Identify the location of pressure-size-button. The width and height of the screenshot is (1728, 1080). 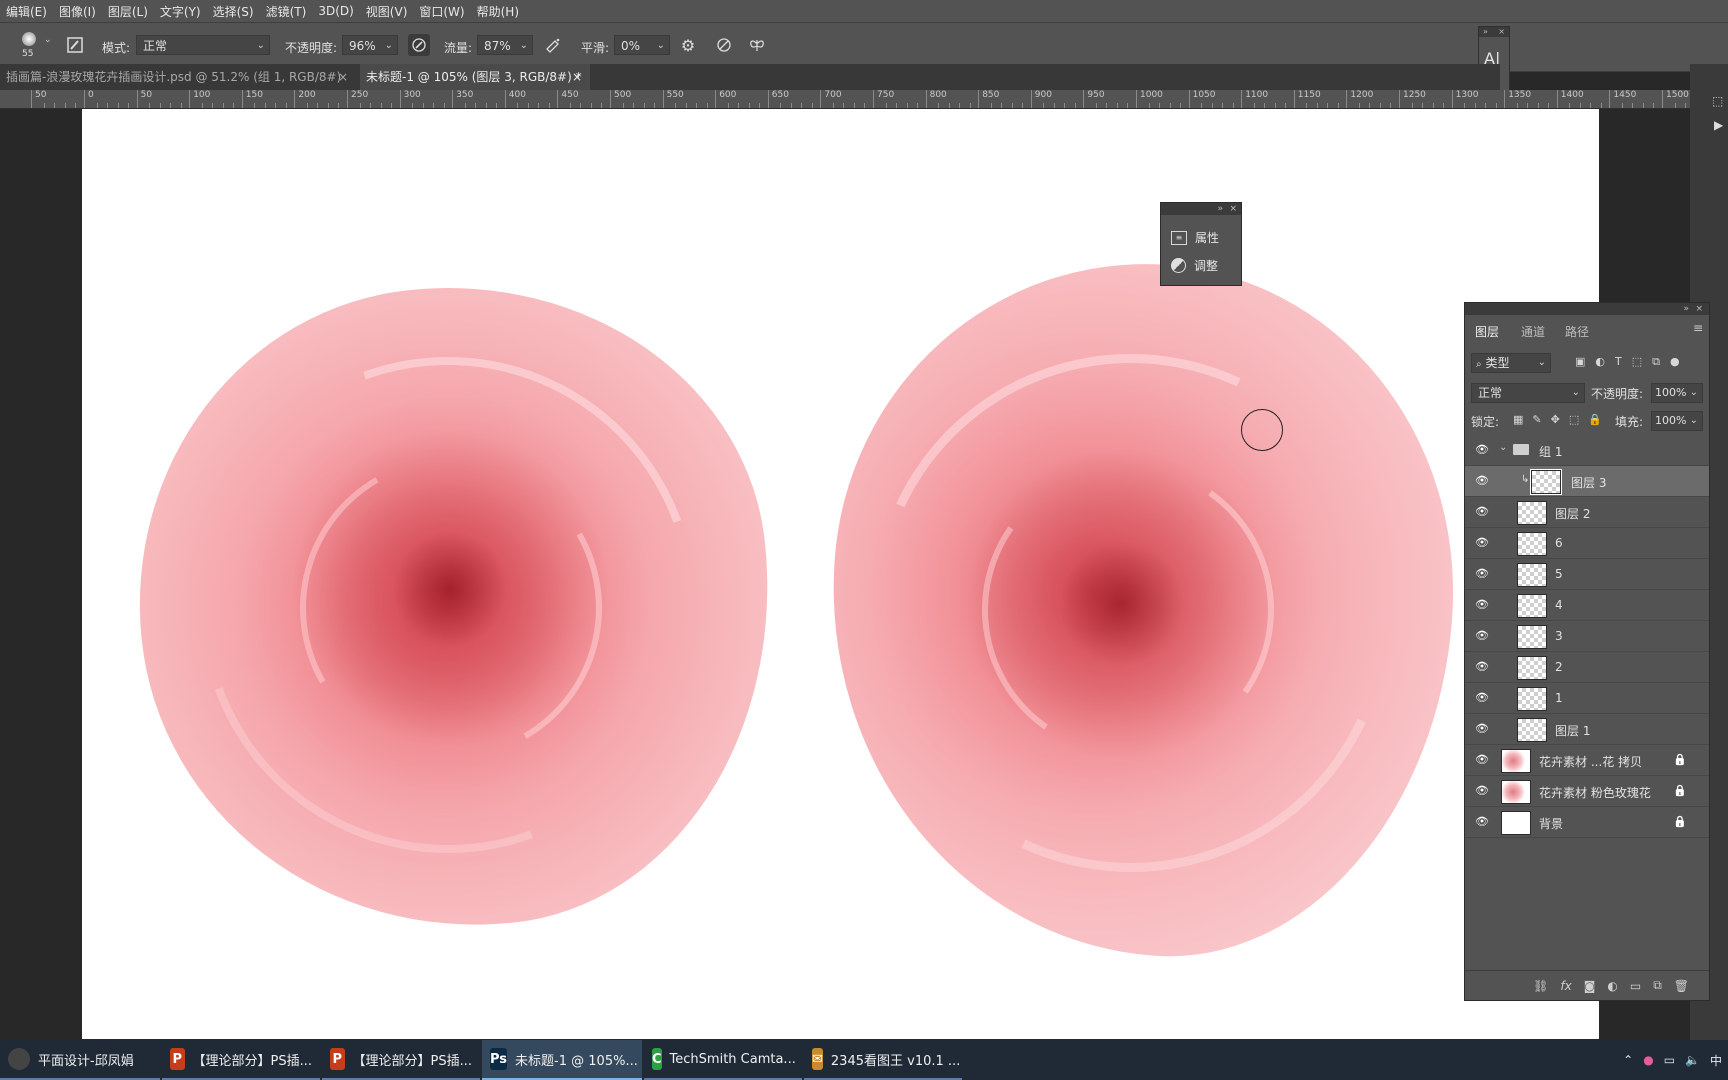
(724, 45).